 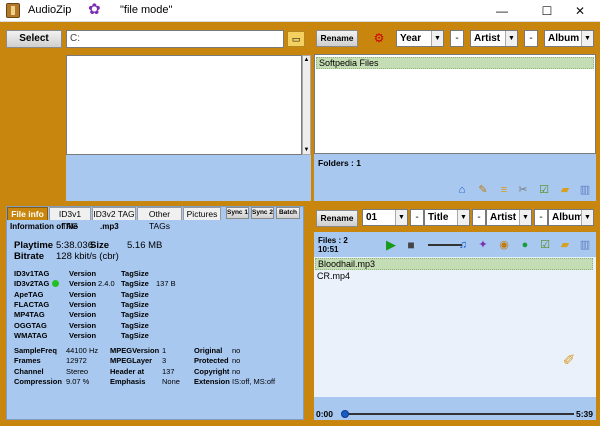 What do you see at coordinates (306, 60) in the screenshot?
I see `scroll-up-icon: ▲` at bounding box center [306, 60].